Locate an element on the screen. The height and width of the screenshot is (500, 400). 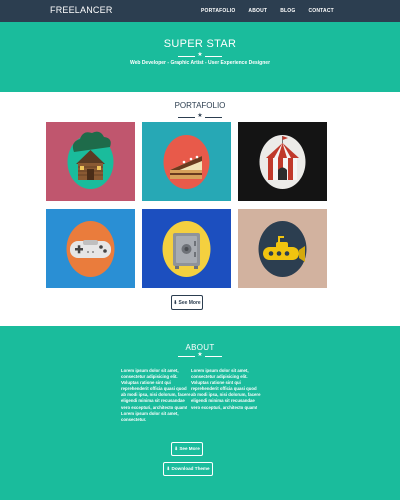
submarine-icon is located at coordinates (282, 249).